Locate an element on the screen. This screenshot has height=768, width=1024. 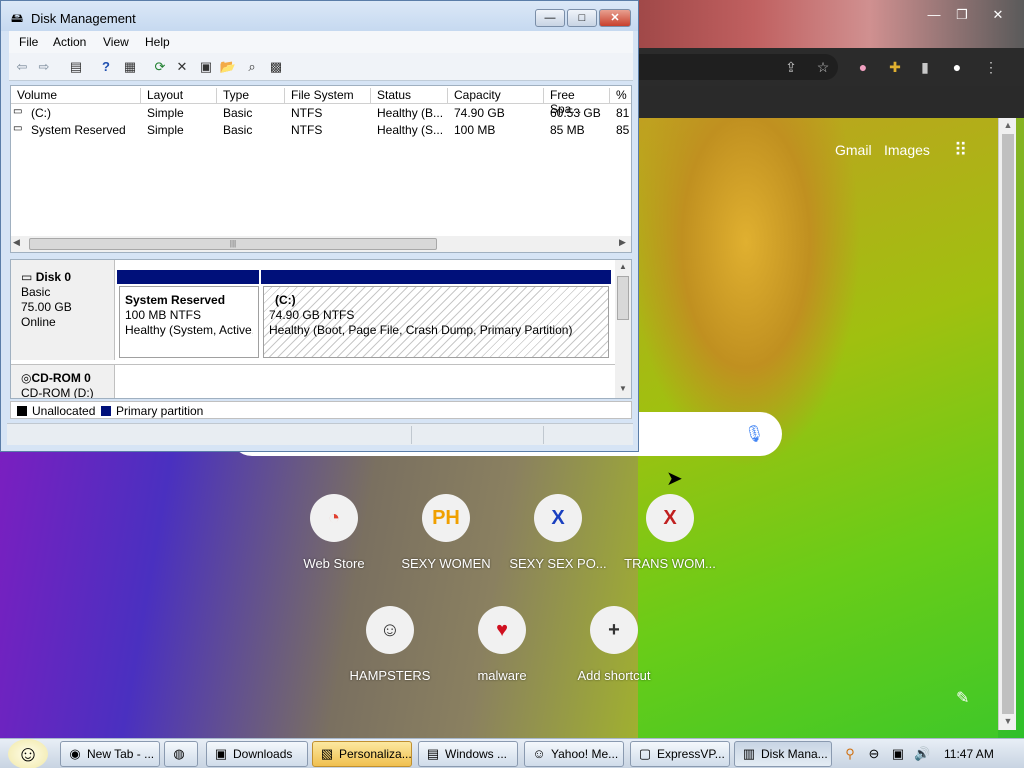
table-cell: 85 MB is located at coordinates (567, 130).